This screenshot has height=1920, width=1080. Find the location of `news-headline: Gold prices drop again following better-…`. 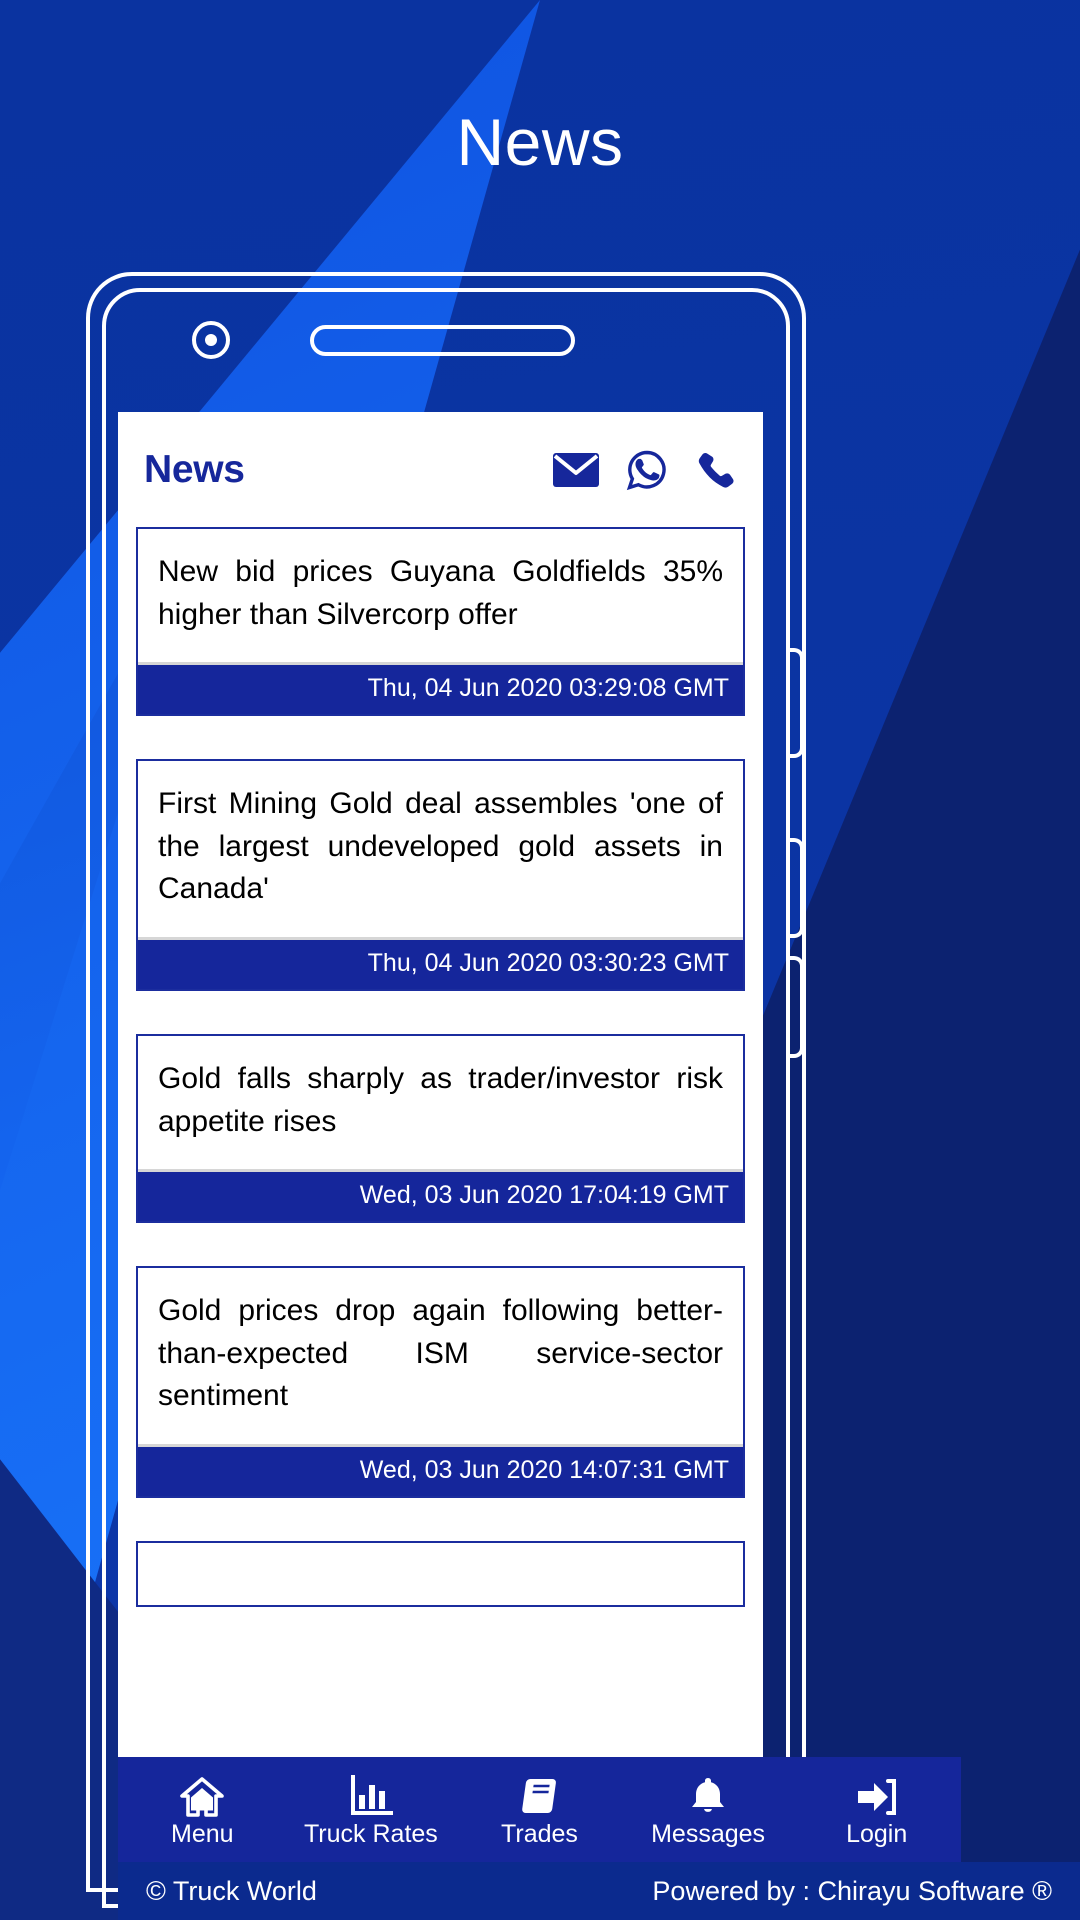

news-headline: Gold prices drop again following better-… is located at coordinates (440, 1357).